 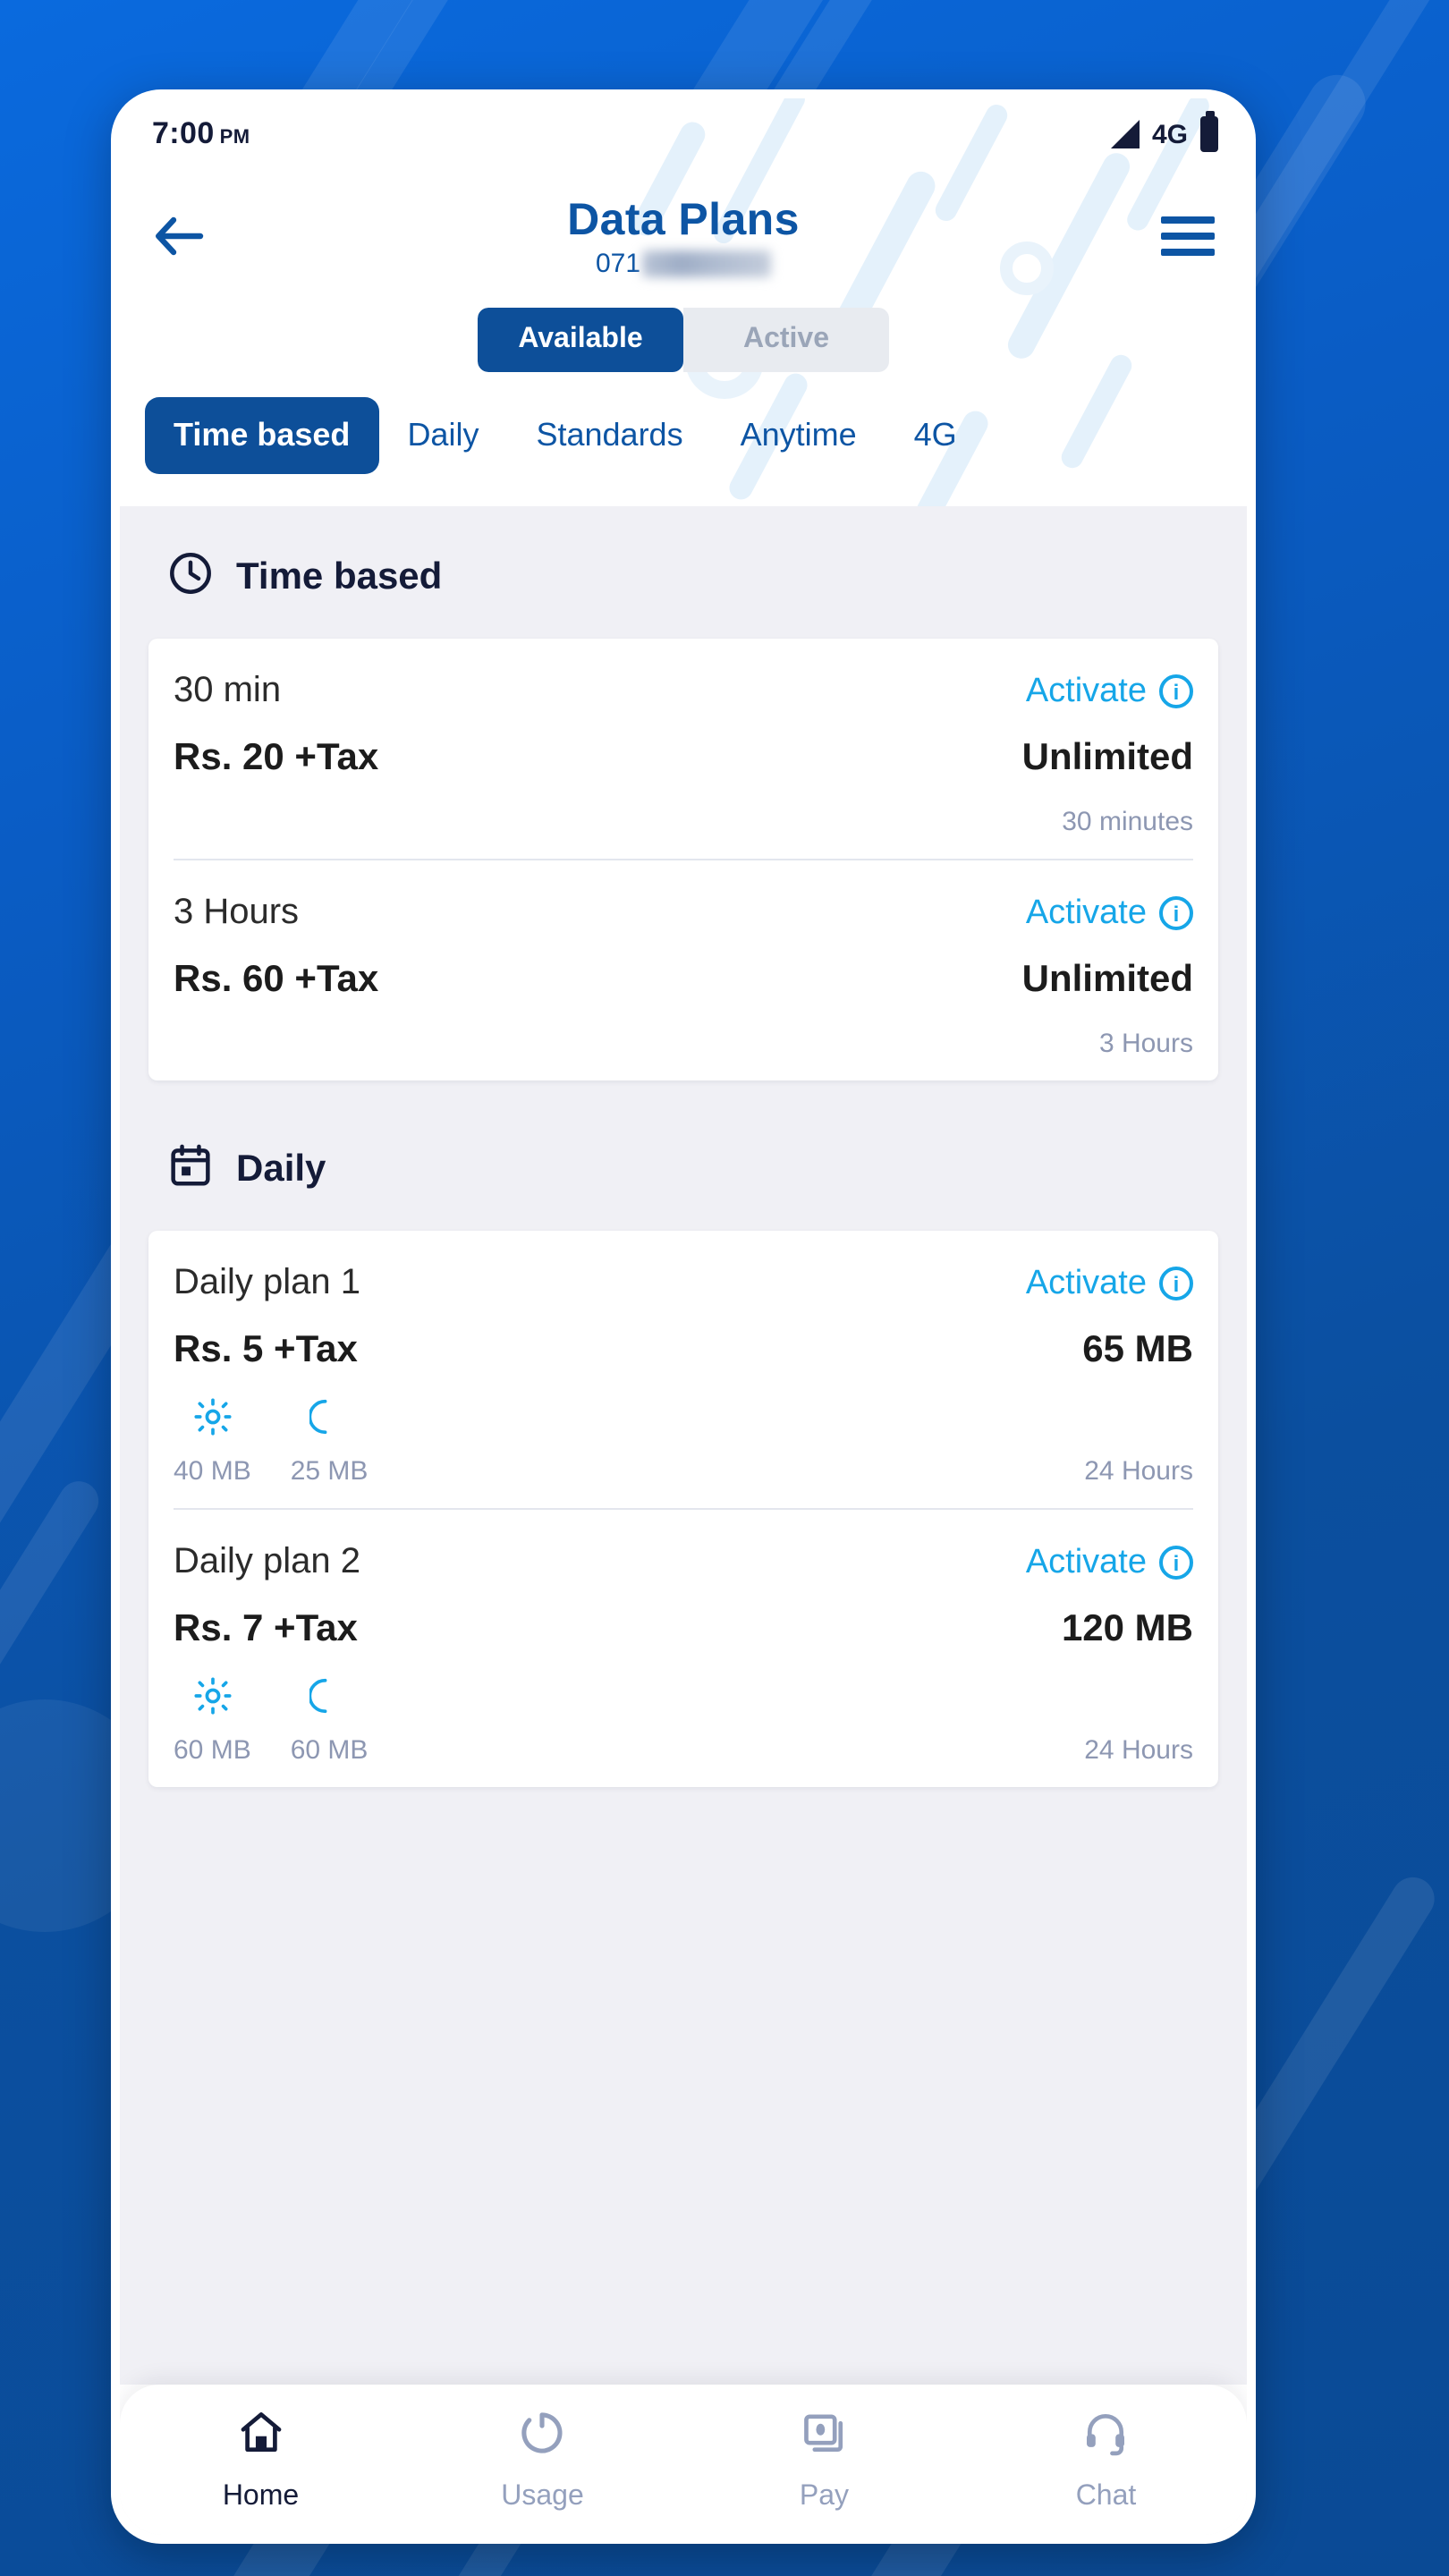 I want to click on nav-label: Pay, so click(x=824, y=2495).